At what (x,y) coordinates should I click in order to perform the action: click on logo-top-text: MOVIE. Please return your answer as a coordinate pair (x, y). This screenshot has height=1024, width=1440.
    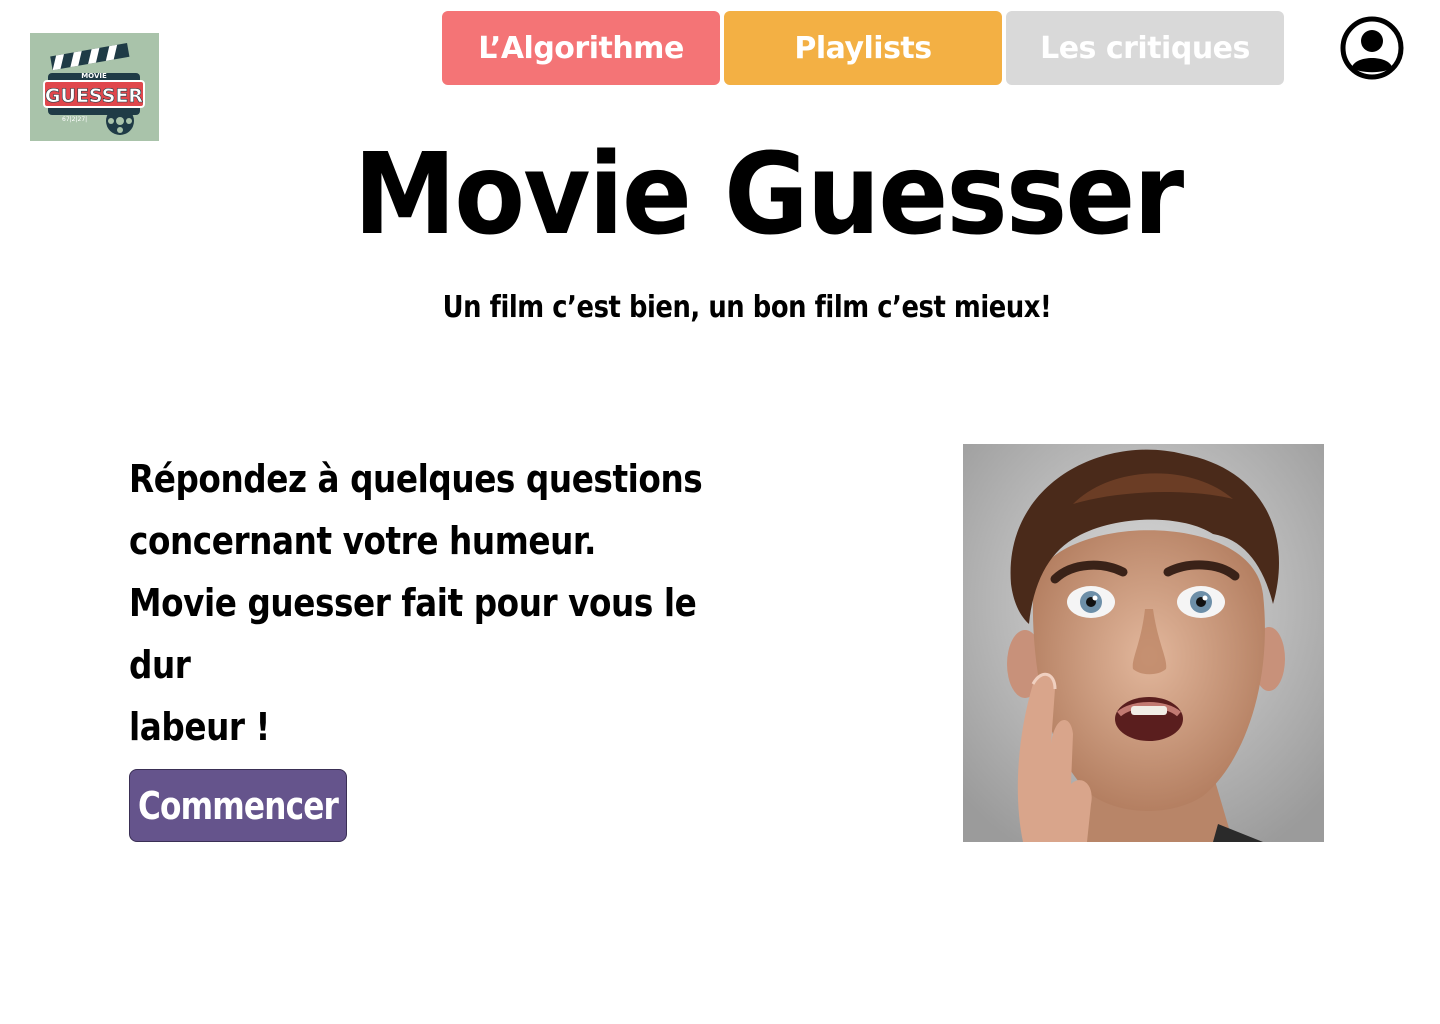
    Looking at the image, I should click on (94, 76).